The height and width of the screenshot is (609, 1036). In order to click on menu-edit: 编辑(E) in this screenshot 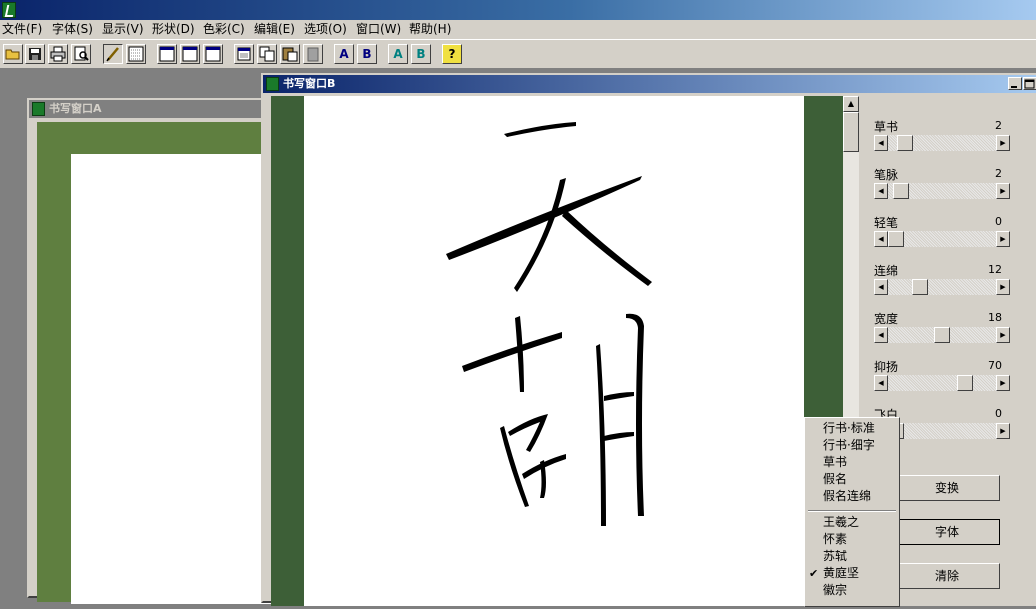, I will do `click(274, 29)`.